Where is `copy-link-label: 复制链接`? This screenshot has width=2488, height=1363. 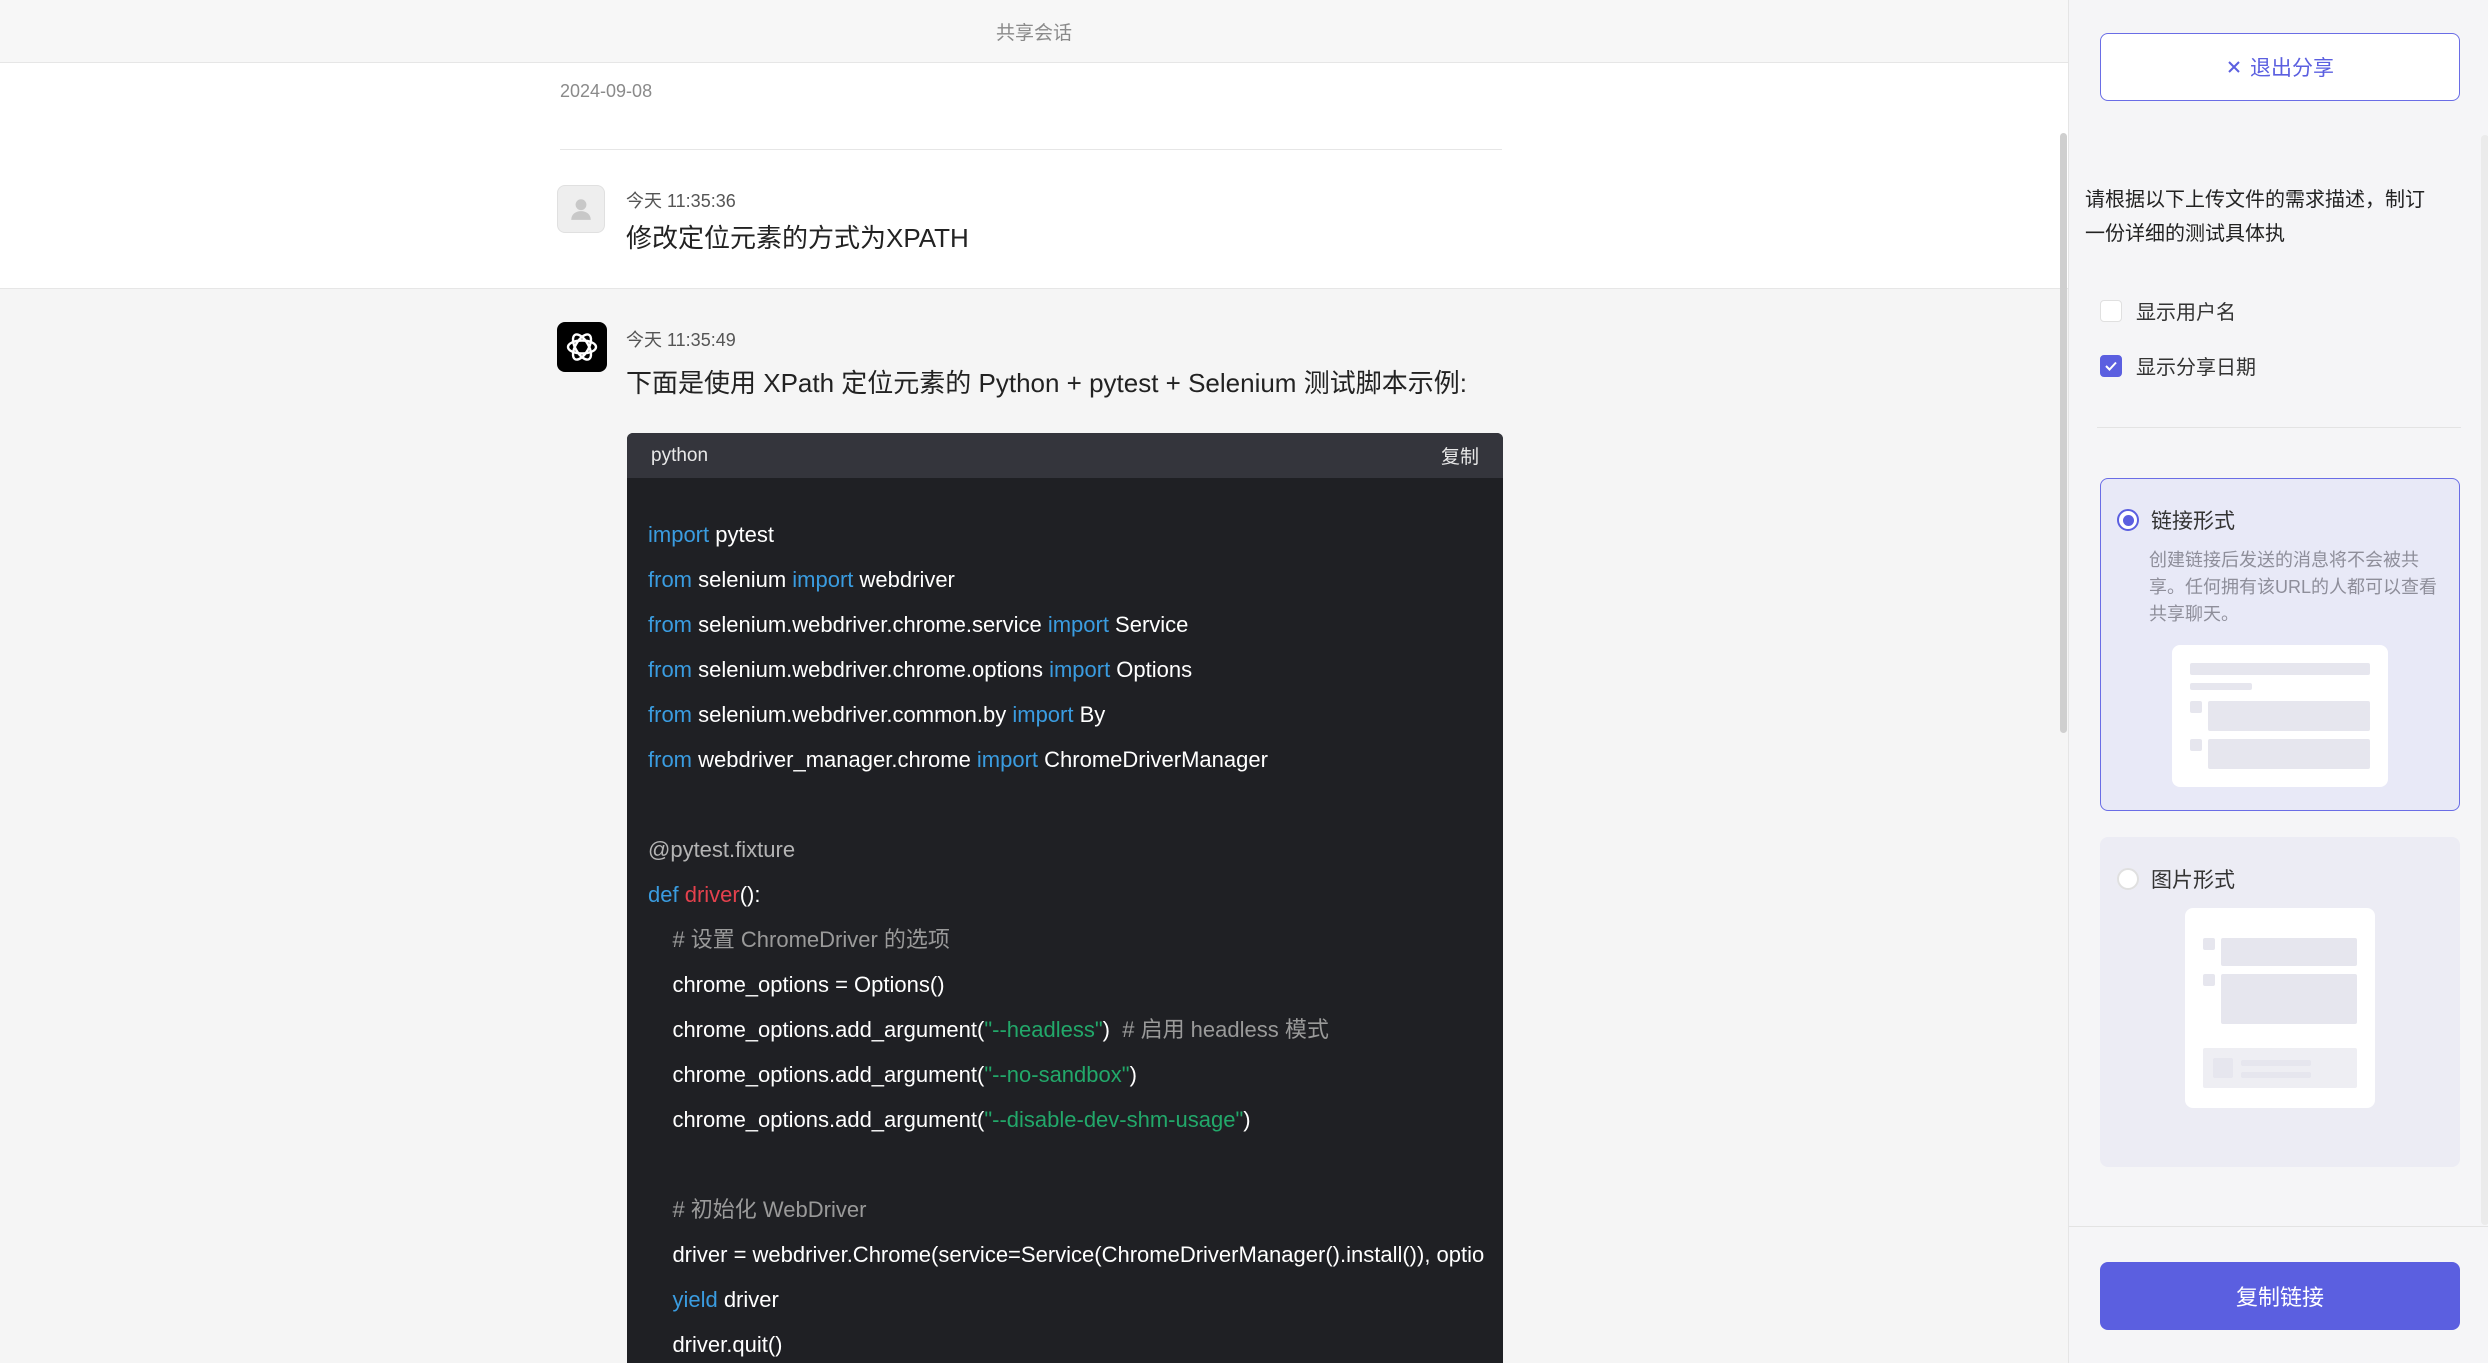 copy-link-label: 复制链接 is located at coordinates (2279, 1297).